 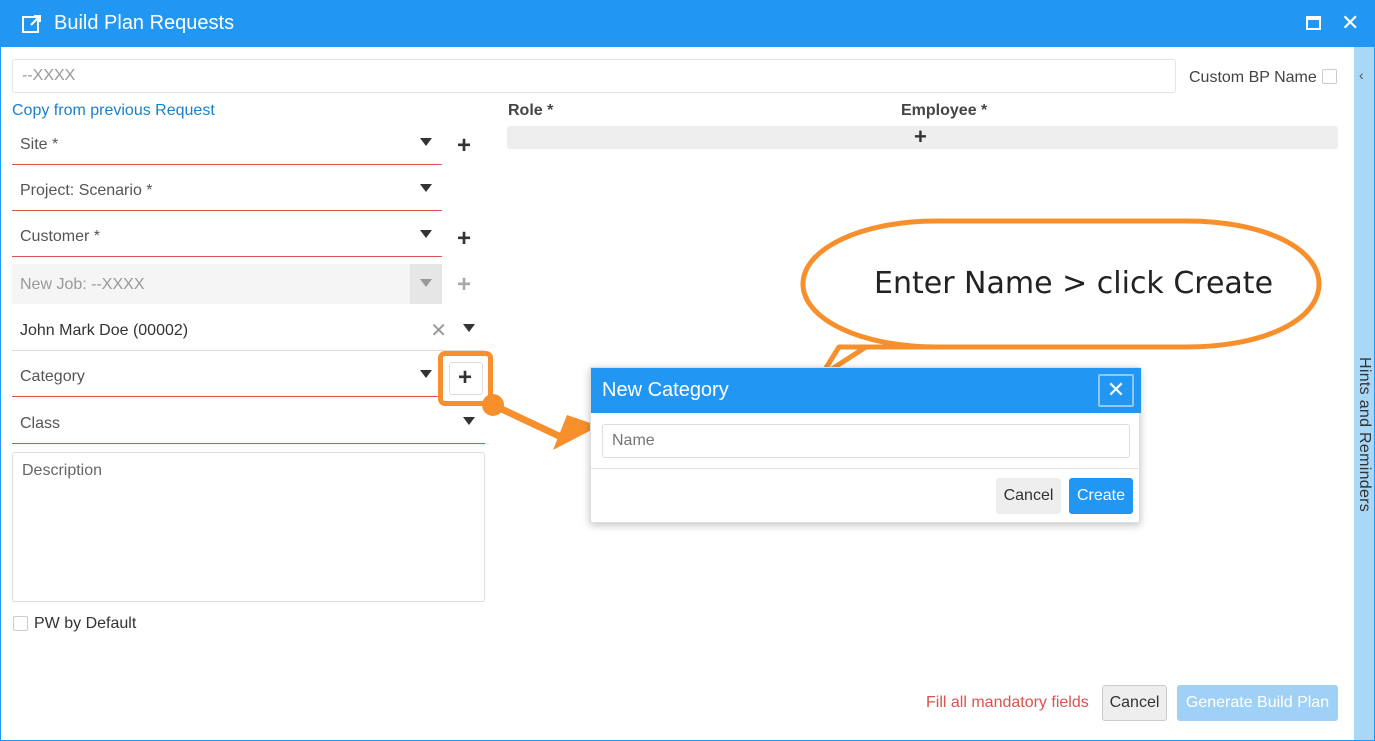 What do you see at coordinates (665, 390) in the screenshot?
I see `dialog-title: New Category` at bounding box center [665, 390].